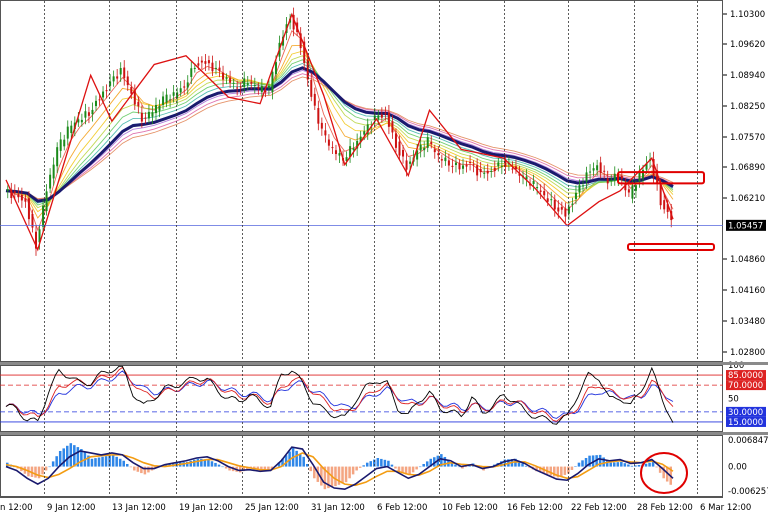 This screenshot has width=768, height=515. What do you see at coordinates (206, 508) in the screenshot?
I see `time-tick-label: 19 Jan 12:00` at bounding box center [206, 508].